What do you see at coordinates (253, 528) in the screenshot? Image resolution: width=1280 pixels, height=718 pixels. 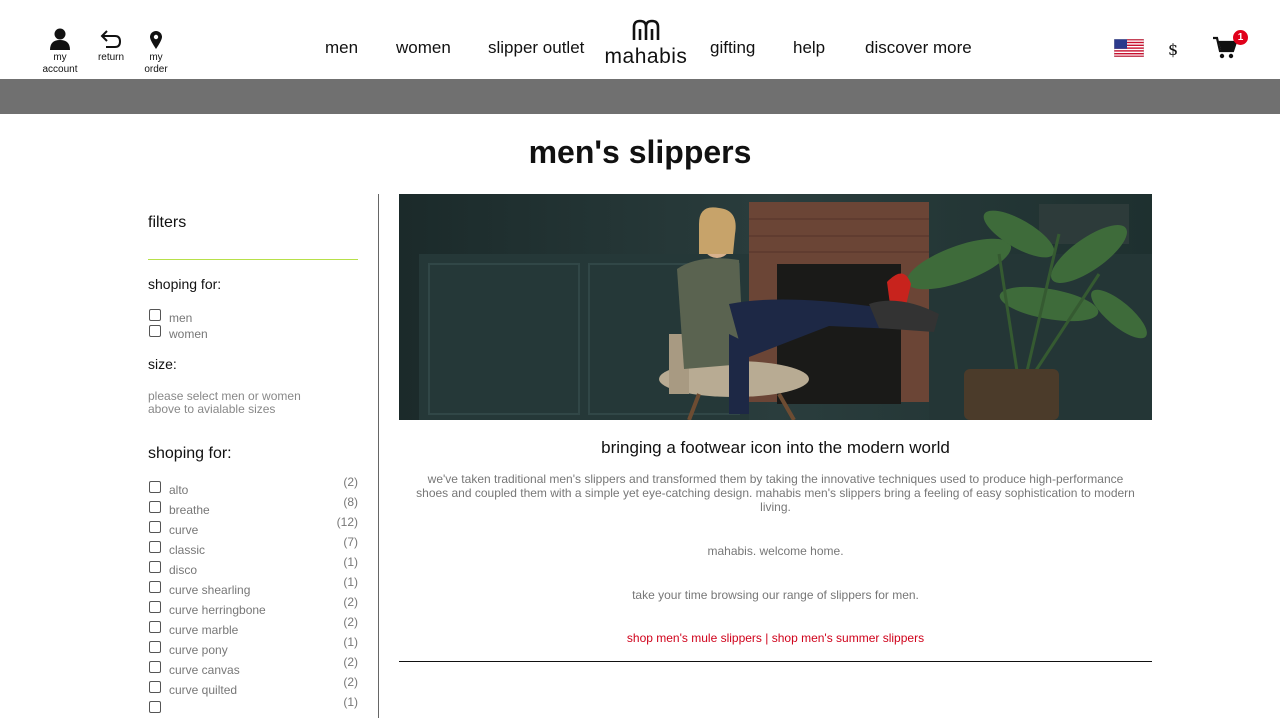 I see `filter-option-curve: curve (12)` at bounding box center [253, 528].